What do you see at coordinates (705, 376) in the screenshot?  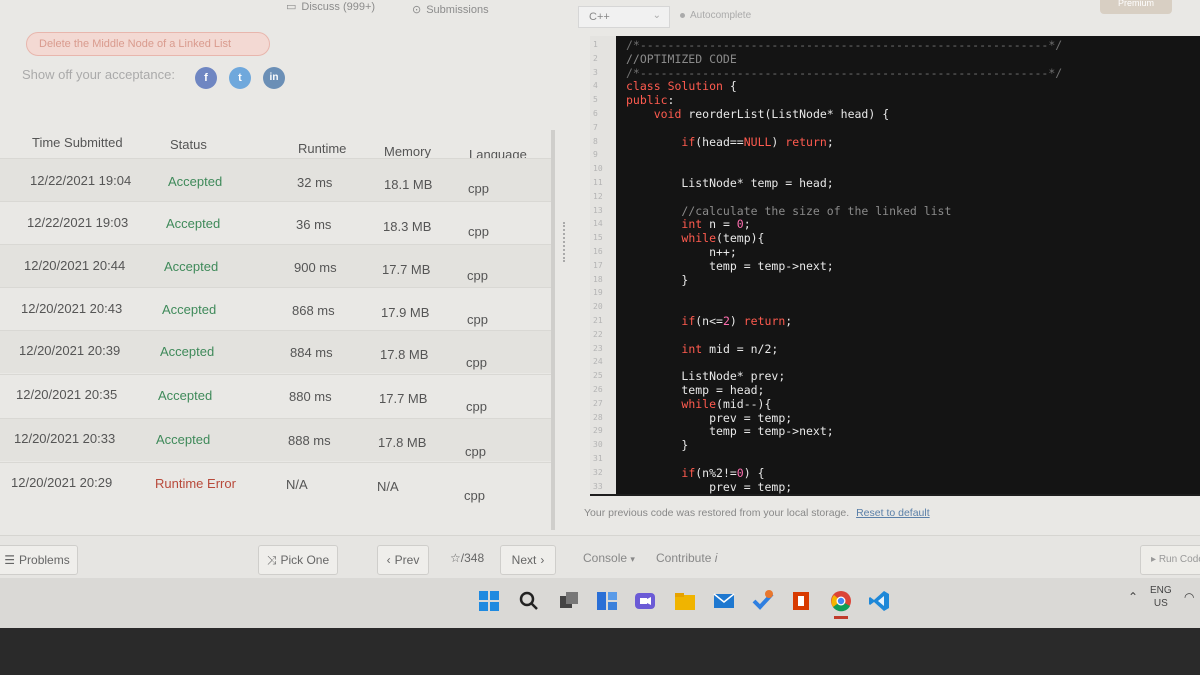 I see `code-line: ListNode* prev;` at bounding box center [705, 376].